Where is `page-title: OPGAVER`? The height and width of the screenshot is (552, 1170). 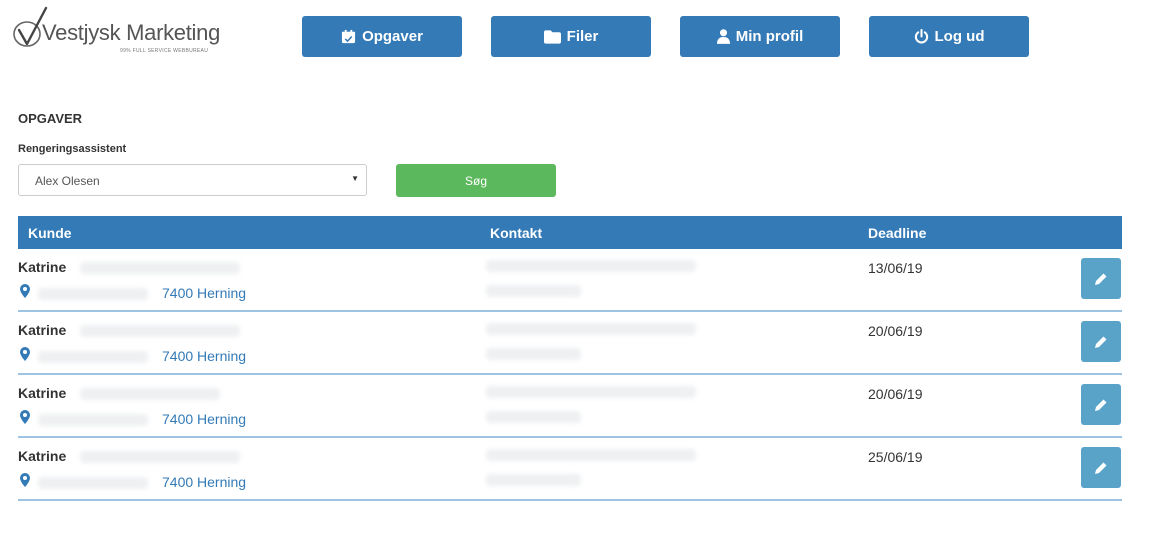 page-title: OPGAVER is located at coordinates (50, 118).